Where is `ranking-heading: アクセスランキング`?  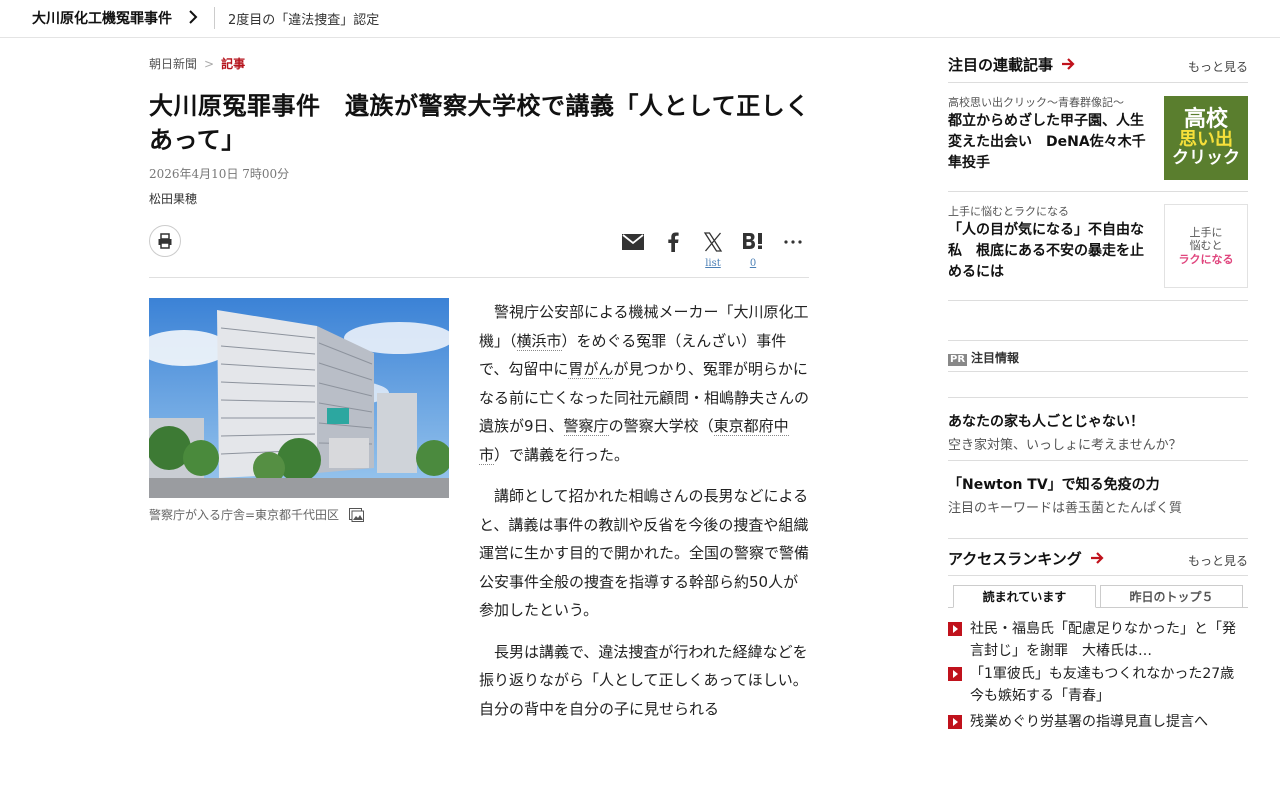
ranking-heading: アクセスランキング is located at coordinates (1015, 559).